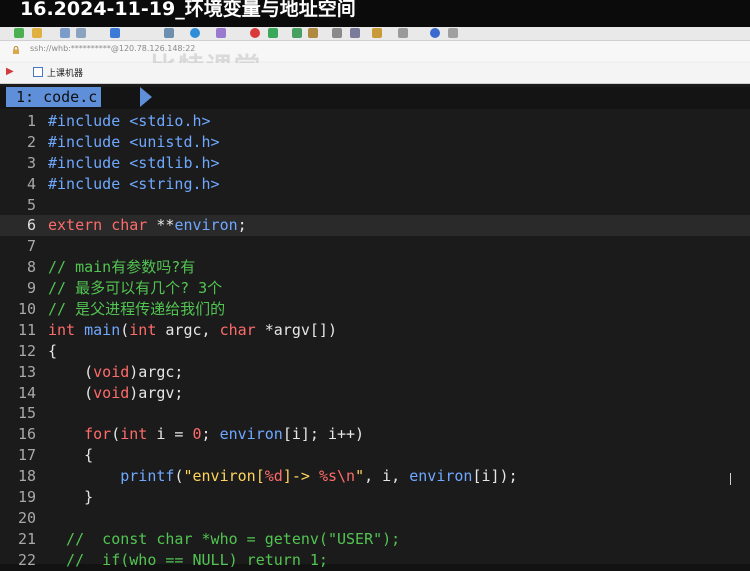 The width and height of the screenshot is (750, 571). I want to click on line-number: 13, so click(26, 371).